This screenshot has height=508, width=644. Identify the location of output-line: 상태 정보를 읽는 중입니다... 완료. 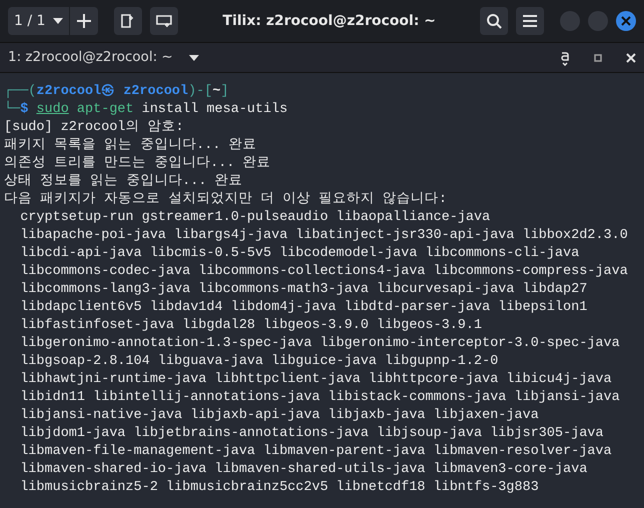
(123, 181).